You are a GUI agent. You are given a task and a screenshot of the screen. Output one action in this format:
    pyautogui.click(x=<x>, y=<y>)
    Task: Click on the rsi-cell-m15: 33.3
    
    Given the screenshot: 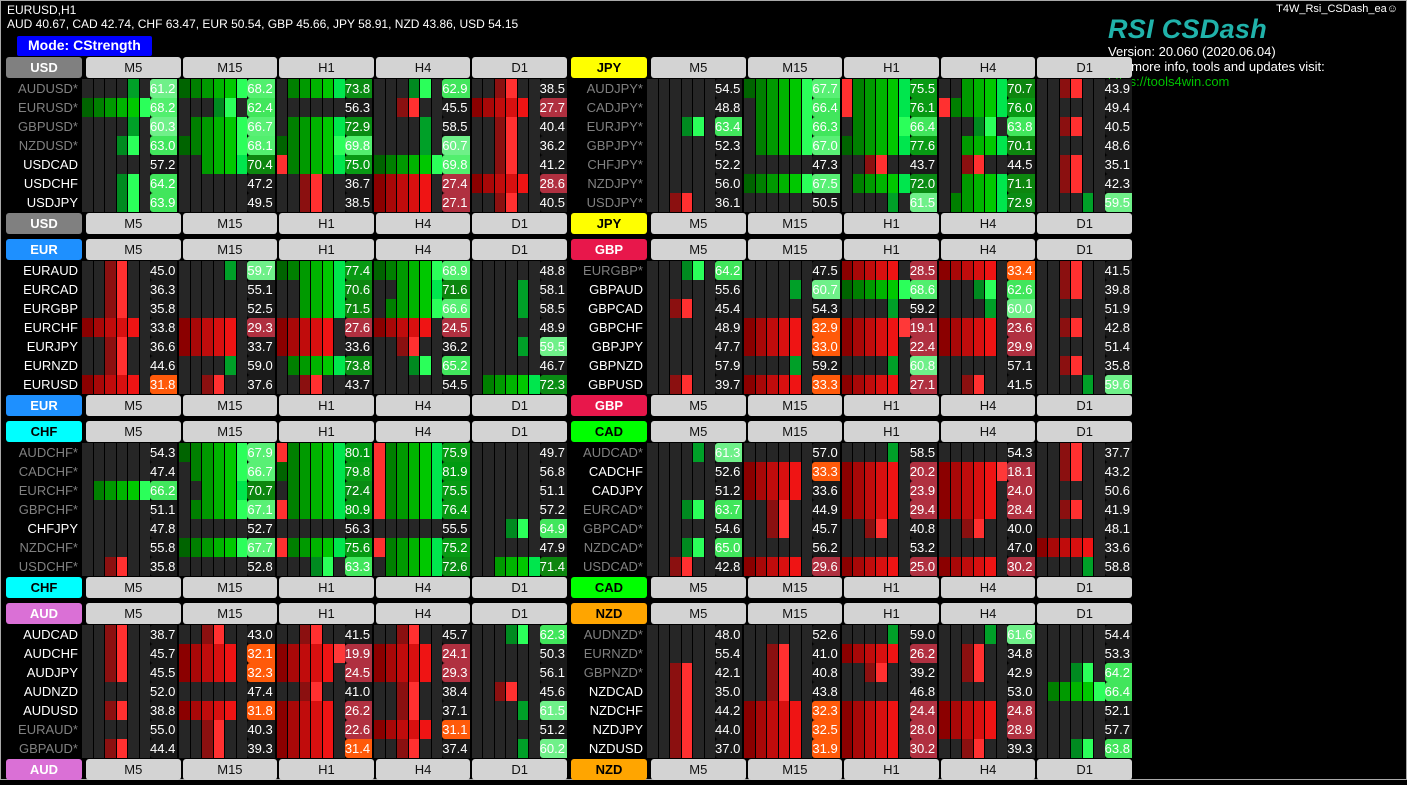 What is the action you would take?
    pyautogui.click(x=792, y=384)
    